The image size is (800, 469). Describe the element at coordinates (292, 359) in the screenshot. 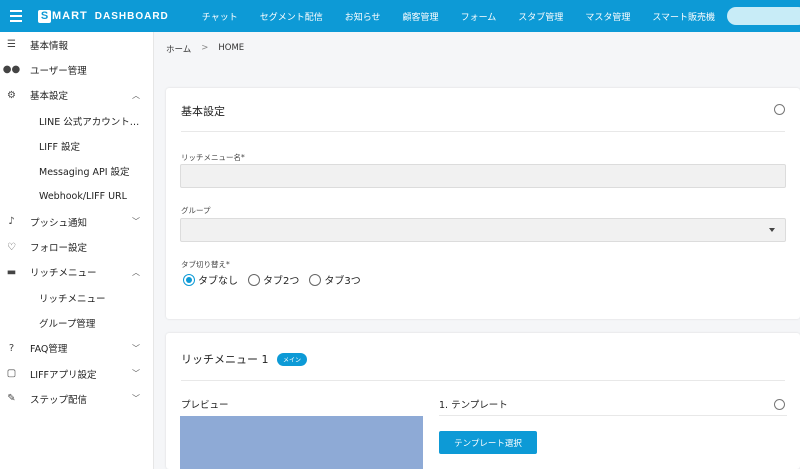

I see `main-badge: メイン` at that location.